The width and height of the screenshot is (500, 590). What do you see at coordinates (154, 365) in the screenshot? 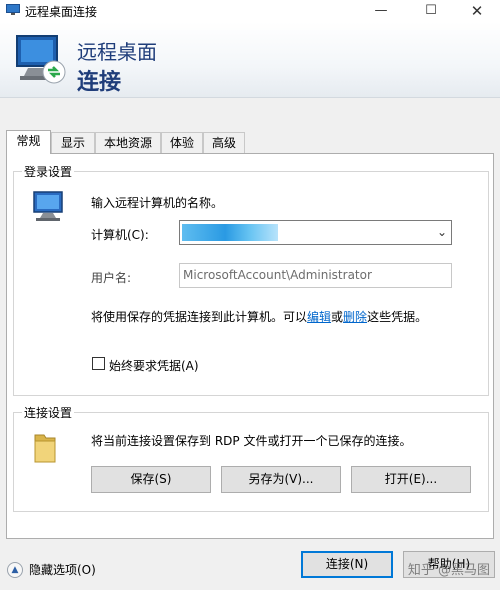
I see `always-ask-label: 始终要求凭据(A)` at bounding box center [154, 365].